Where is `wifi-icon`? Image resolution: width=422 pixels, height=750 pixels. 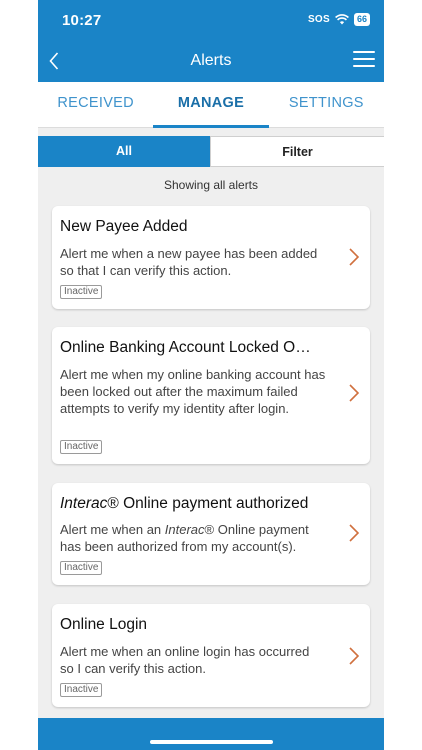 wifi-icon is located at coordinates (342, 19).